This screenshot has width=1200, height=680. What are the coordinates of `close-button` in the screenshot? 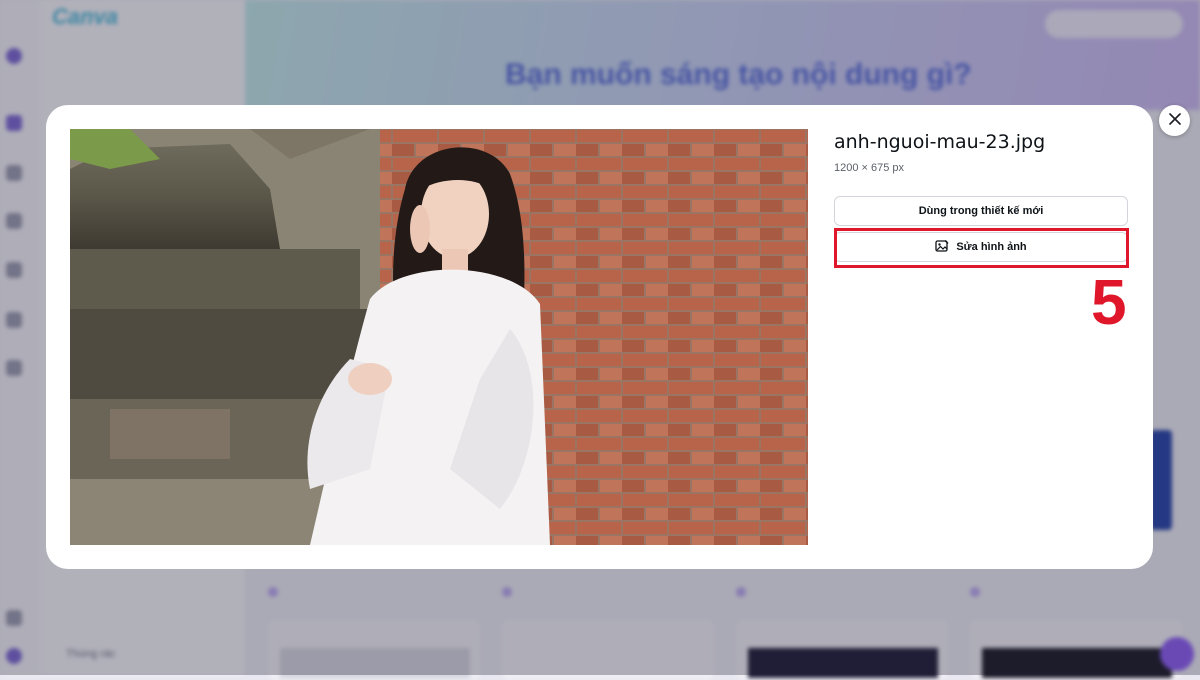 It's located at (1174, 120).